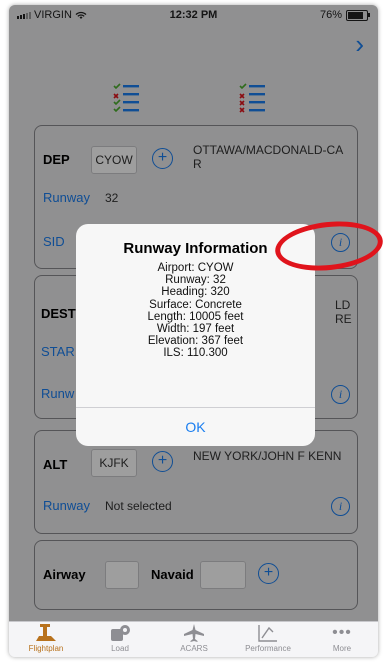 The width and height of the screenshot is (387, 664). I want to click on tab-label: ACARS, so click(194, 648).